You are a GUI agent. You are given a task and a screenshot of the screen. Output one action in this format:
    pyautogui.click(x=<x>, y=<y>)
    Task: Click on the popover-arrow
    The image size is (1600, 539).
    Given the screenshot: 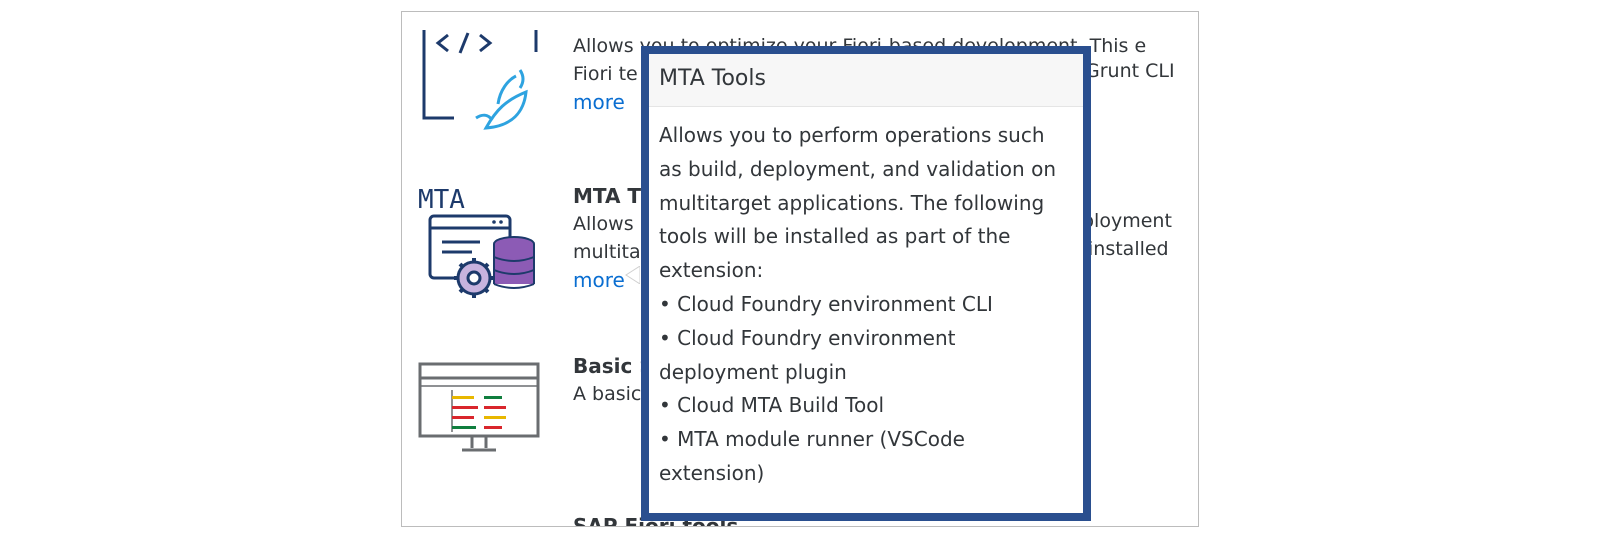 What is the action you would take?
    pyautogui.click(x=632, y=275)
    